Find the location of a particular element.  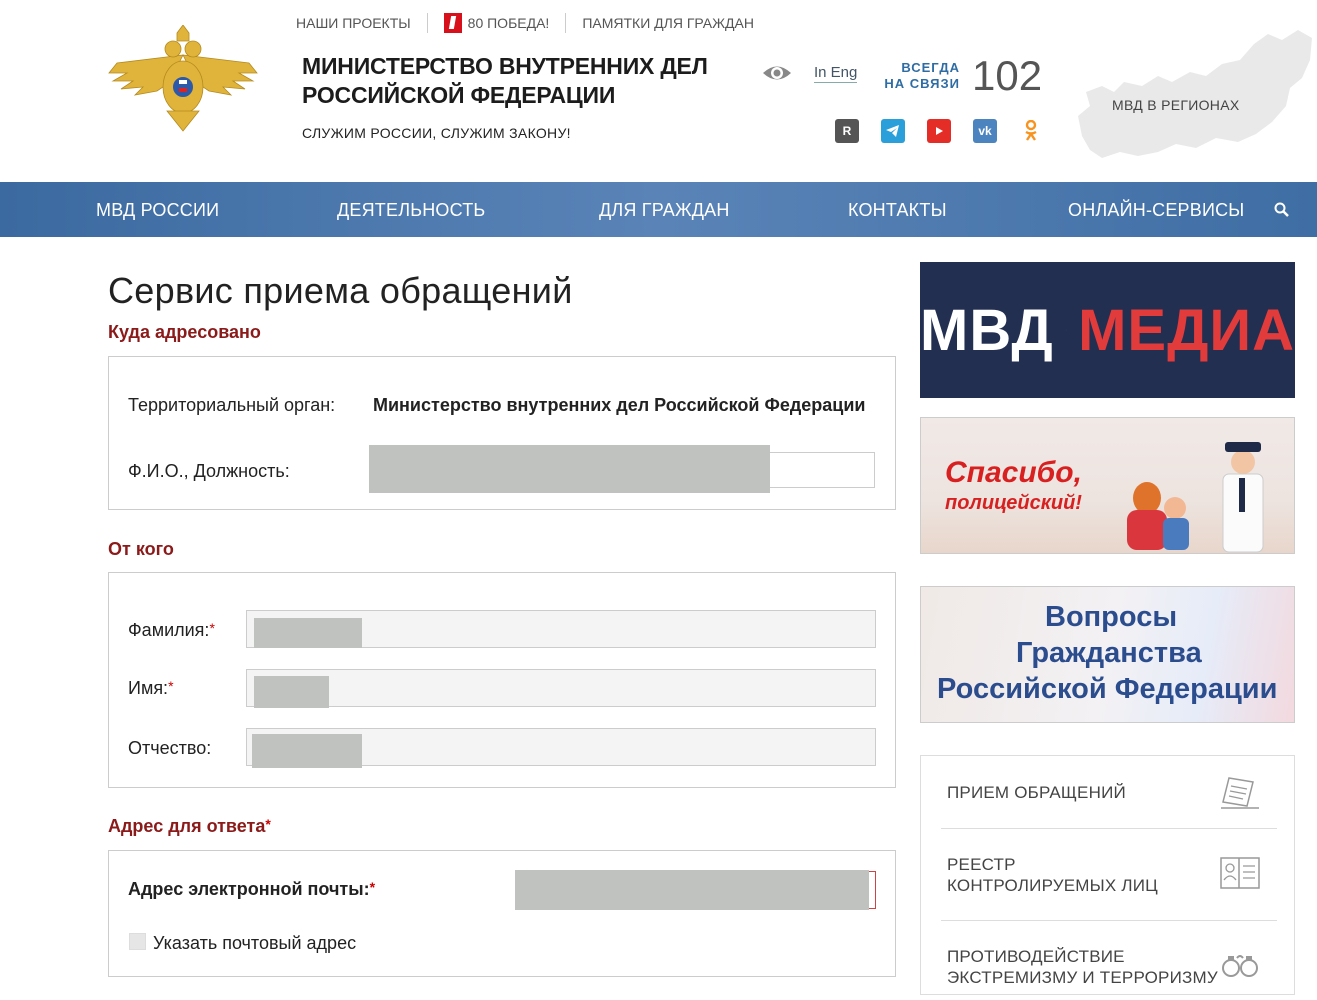

thanks-illustration is located at coordinates (1202, 496).